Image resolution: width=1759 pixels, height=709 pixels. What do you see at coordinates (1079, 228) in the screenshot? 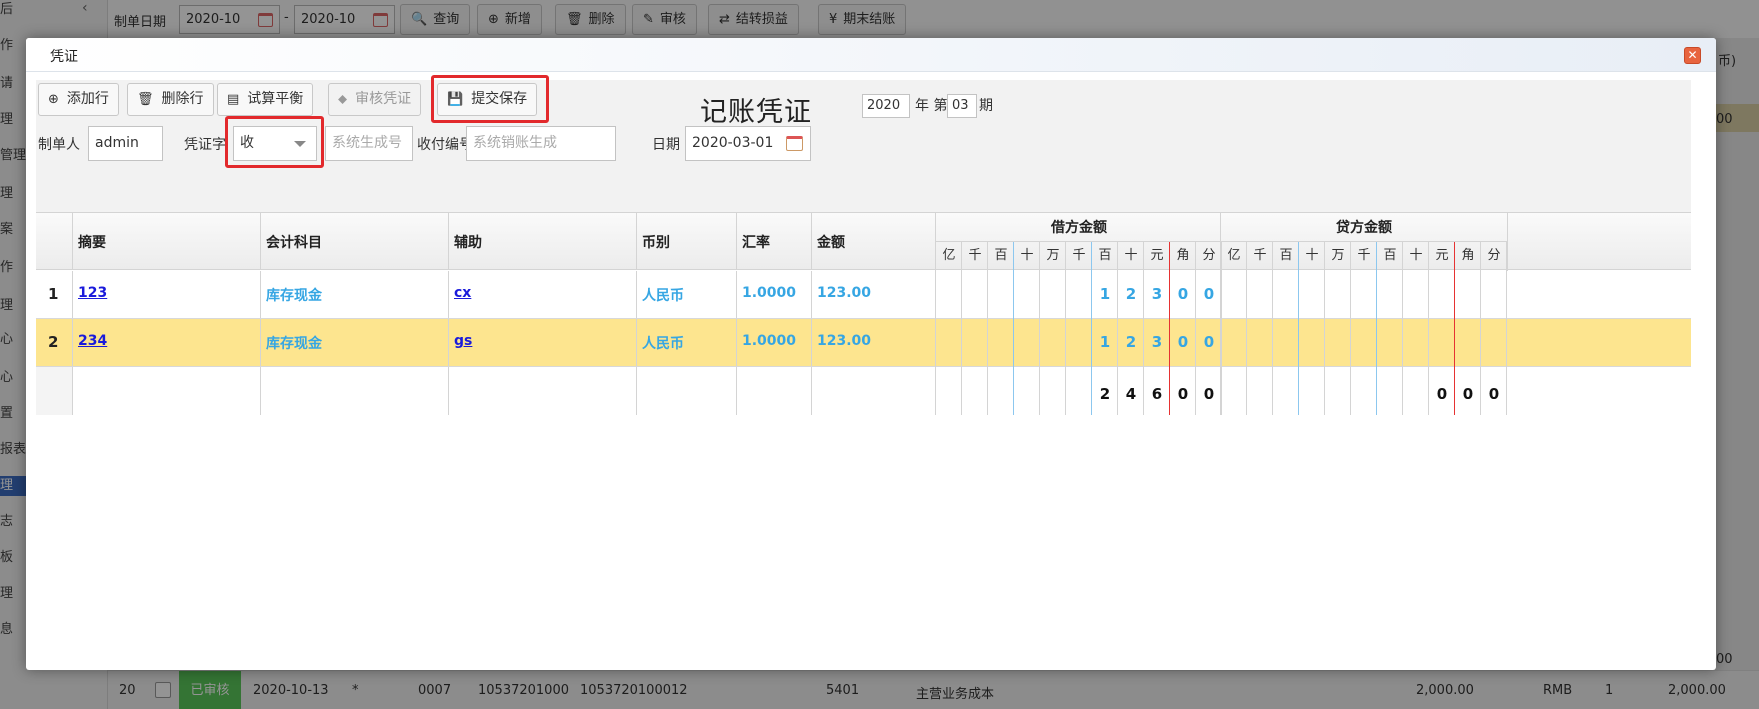
I see `debit-header: 借方金额` at bounding box center [1079, 228].